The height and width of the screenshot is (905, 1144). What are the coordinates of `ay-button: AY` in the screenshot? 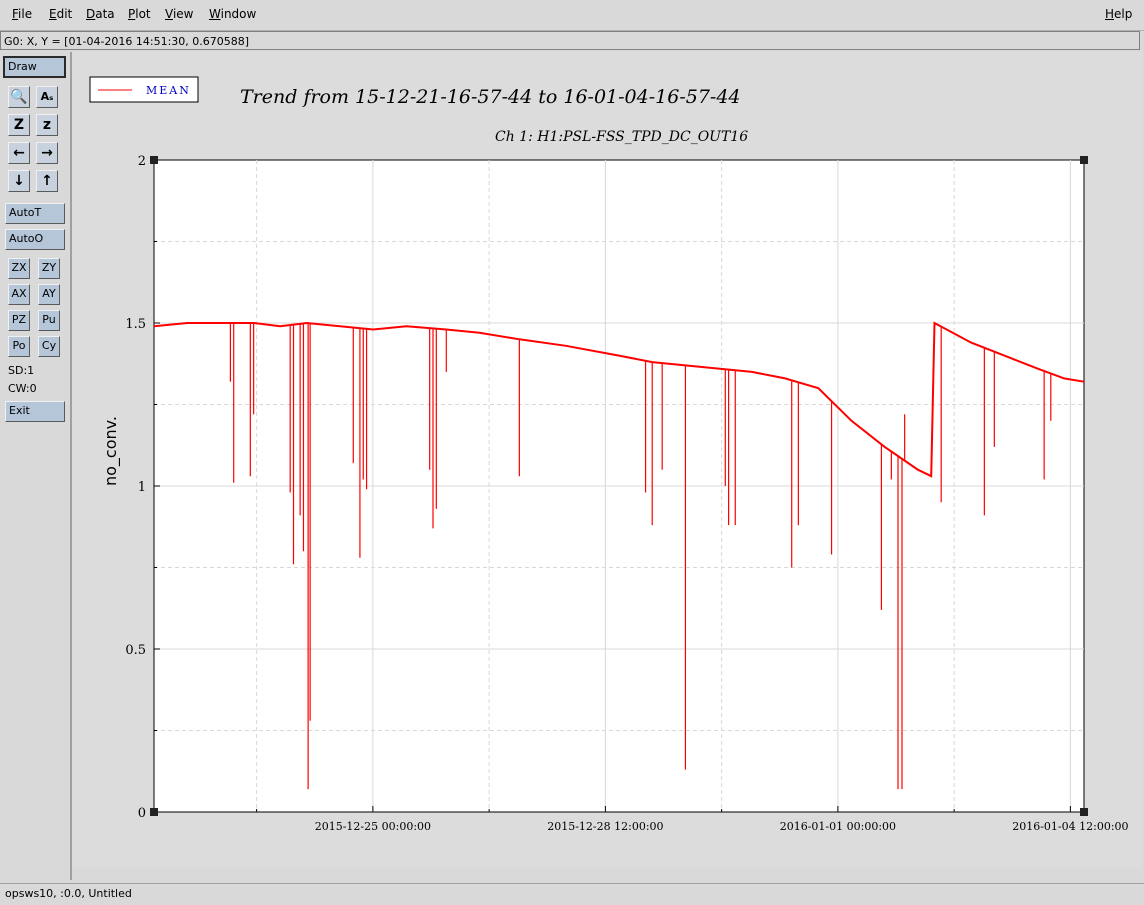 It's located at (49, 294).